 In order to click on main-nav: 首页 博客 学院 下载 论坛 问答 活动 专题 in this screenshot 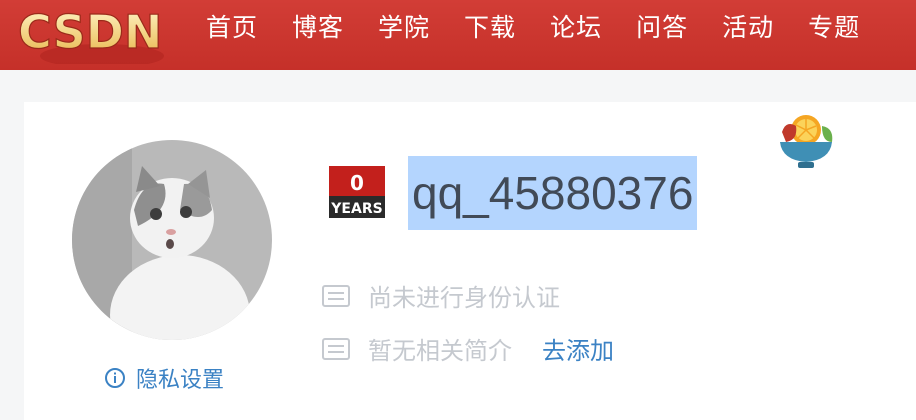, I will do `click(550, 26)`.